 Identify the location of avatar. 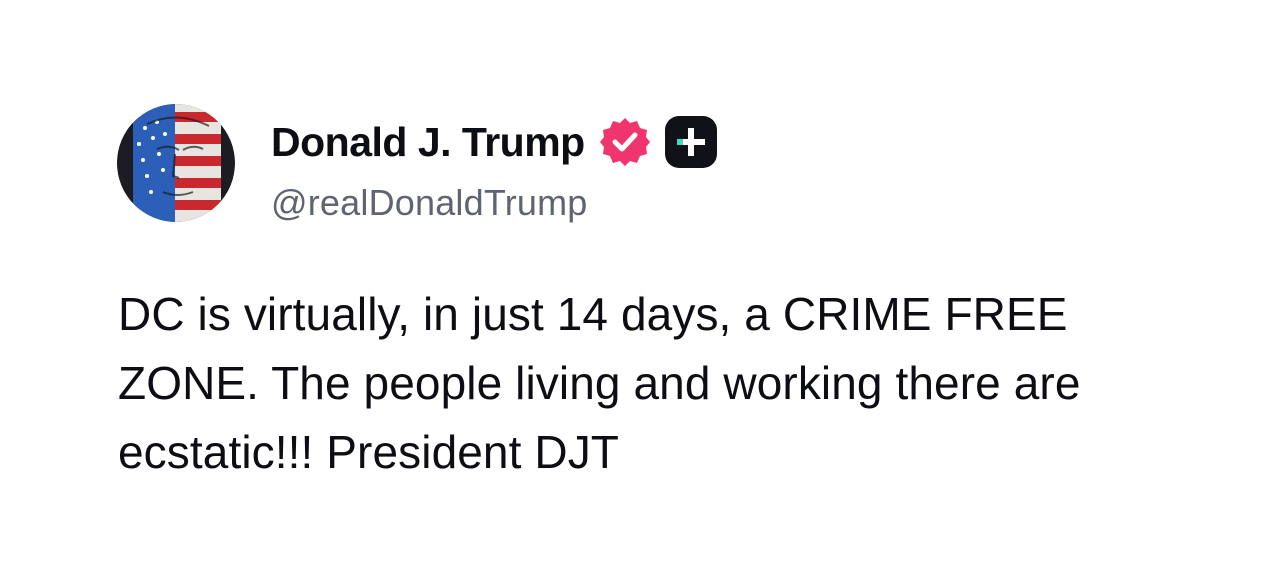
(176, 163).